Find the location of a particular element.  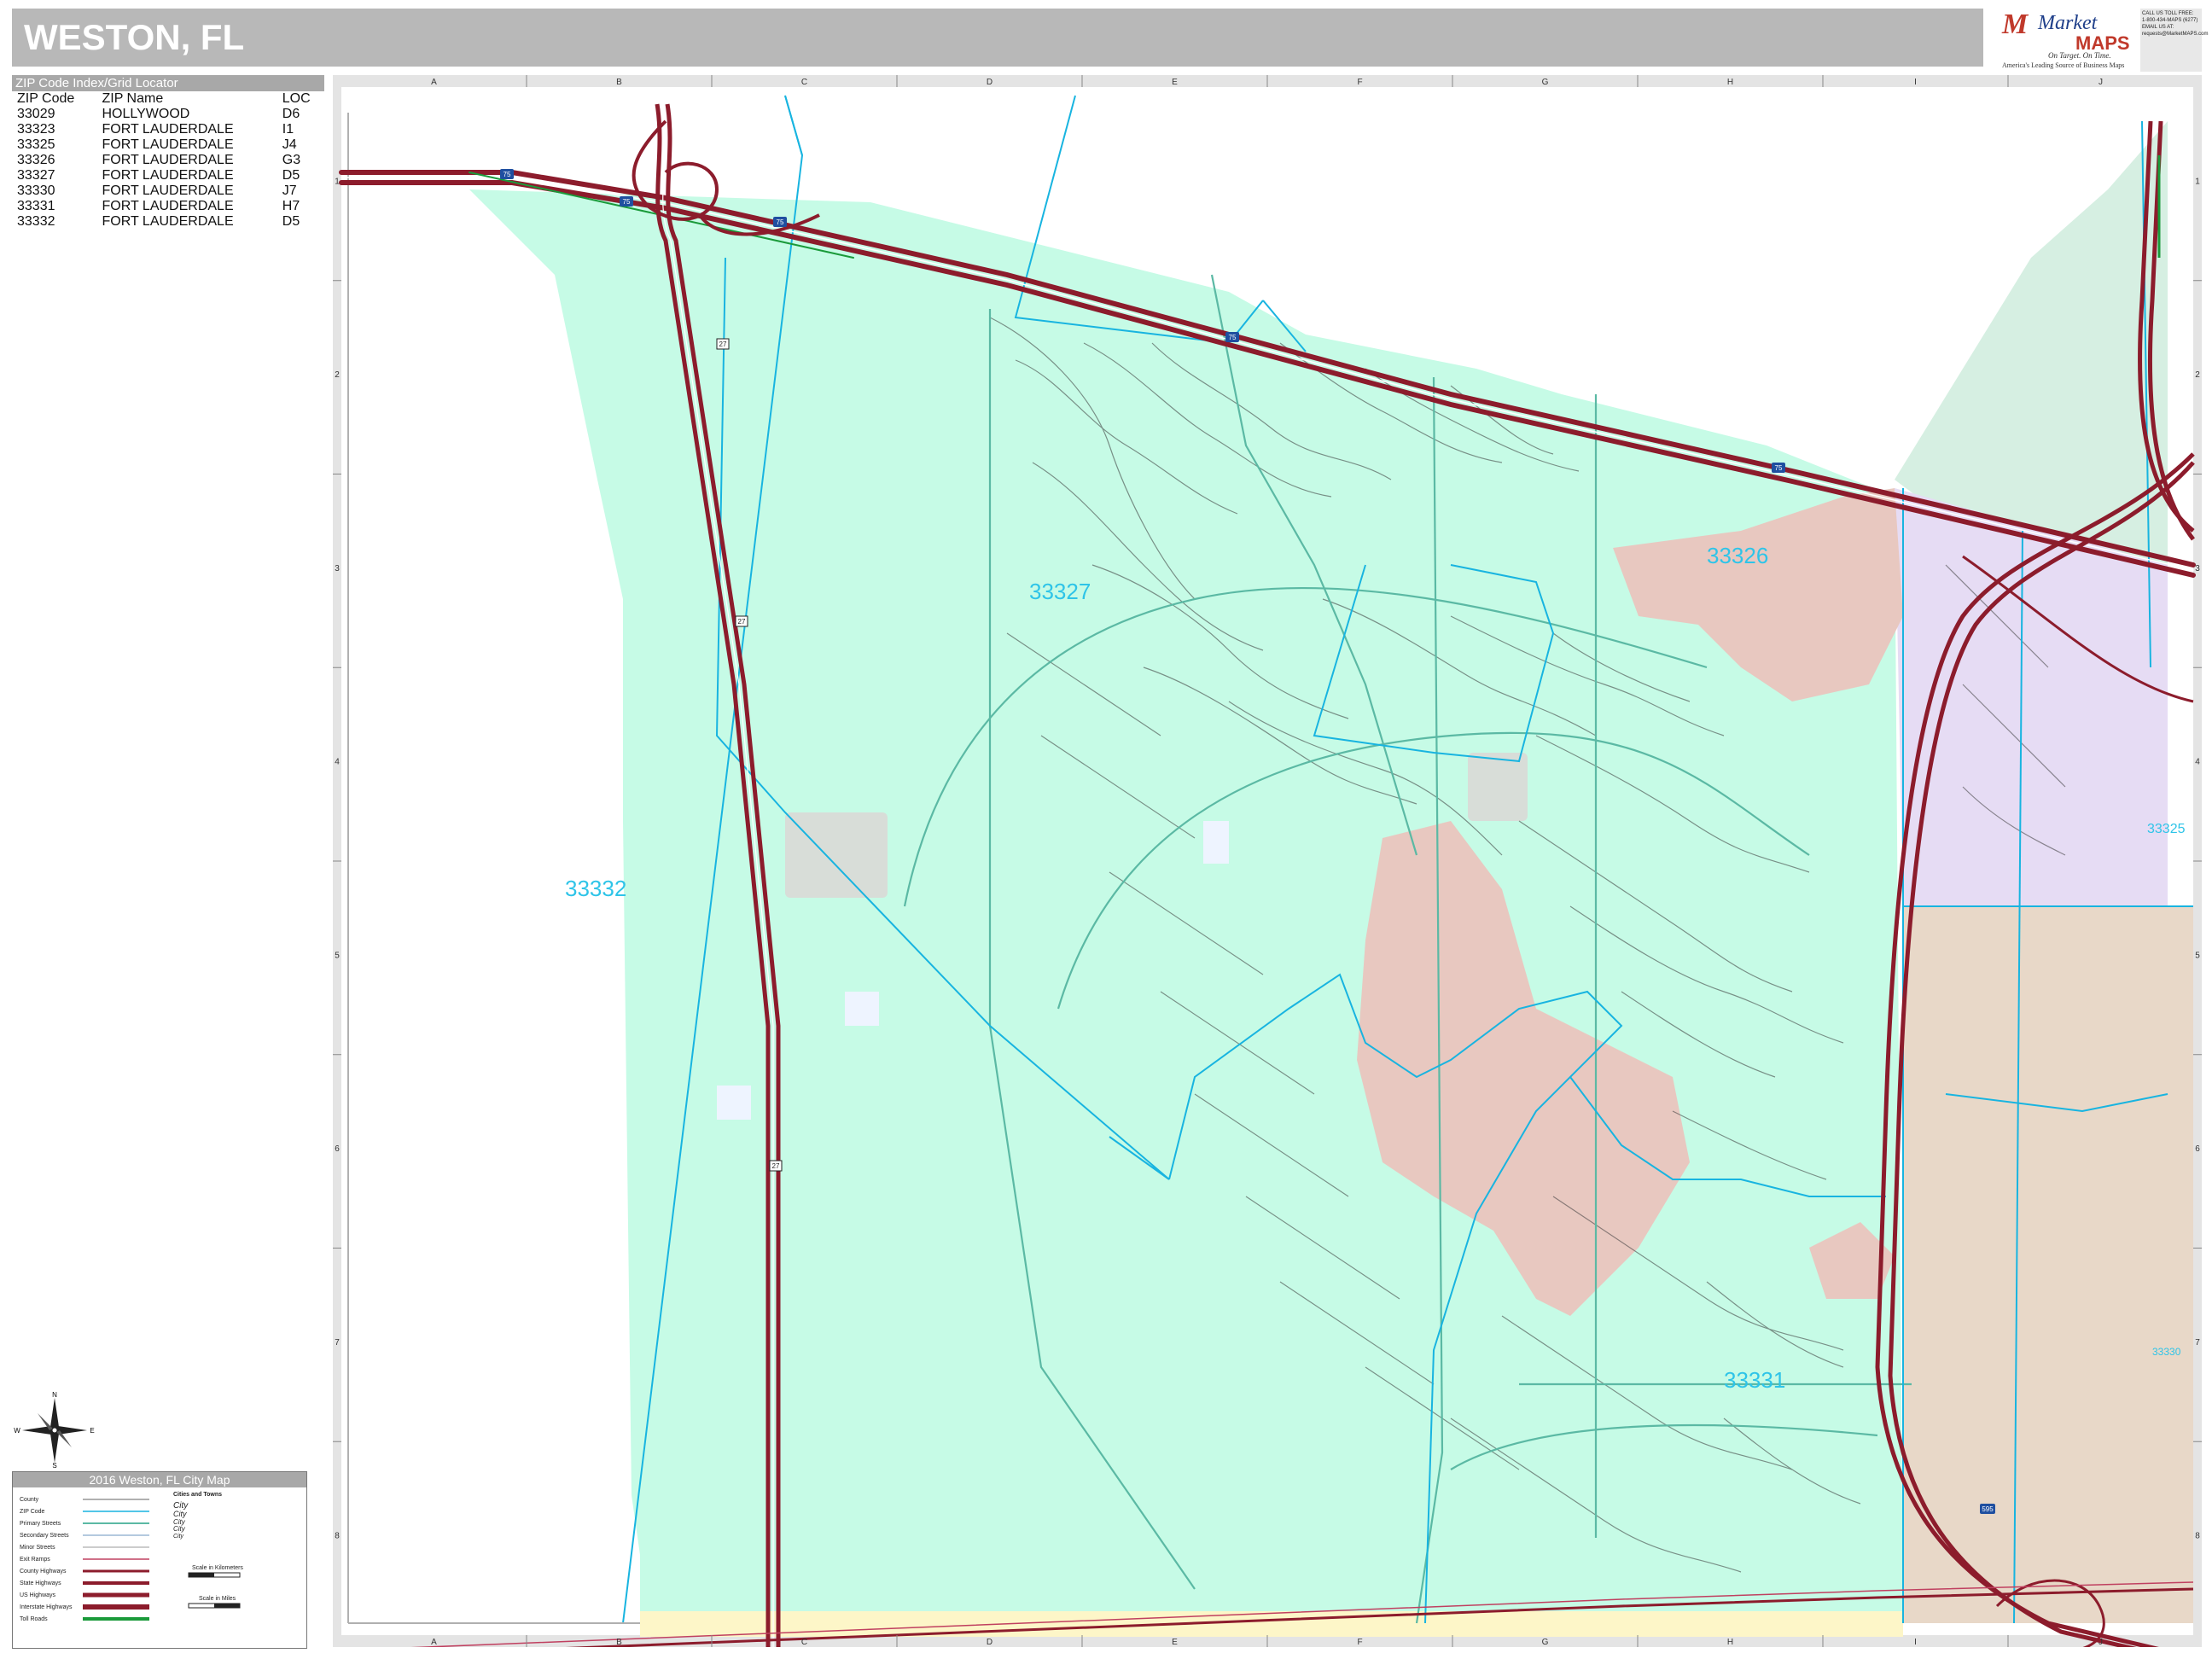

brand-tagline: On Target. On Time. is located at coordinates (2079, 55).